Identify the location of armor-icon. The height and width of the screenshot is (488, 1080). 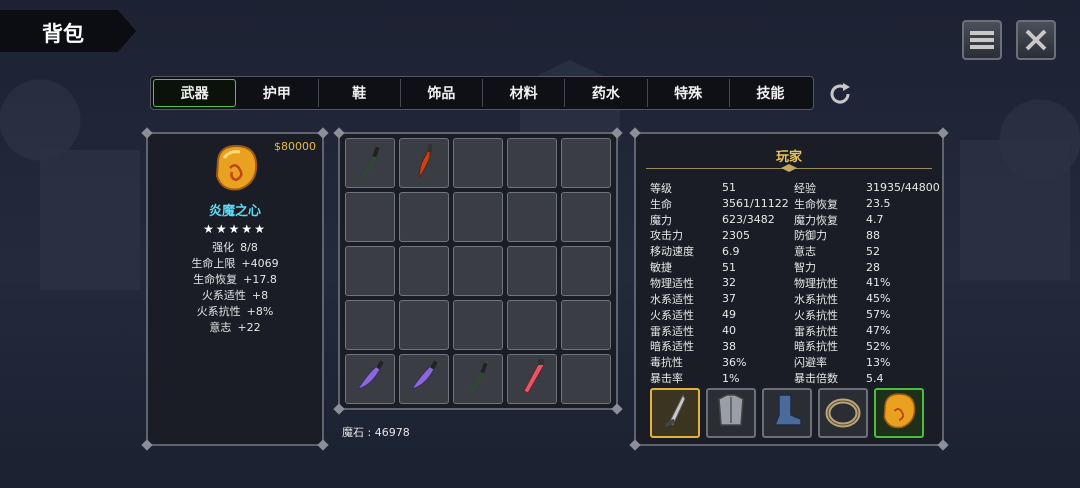
(731, 413).